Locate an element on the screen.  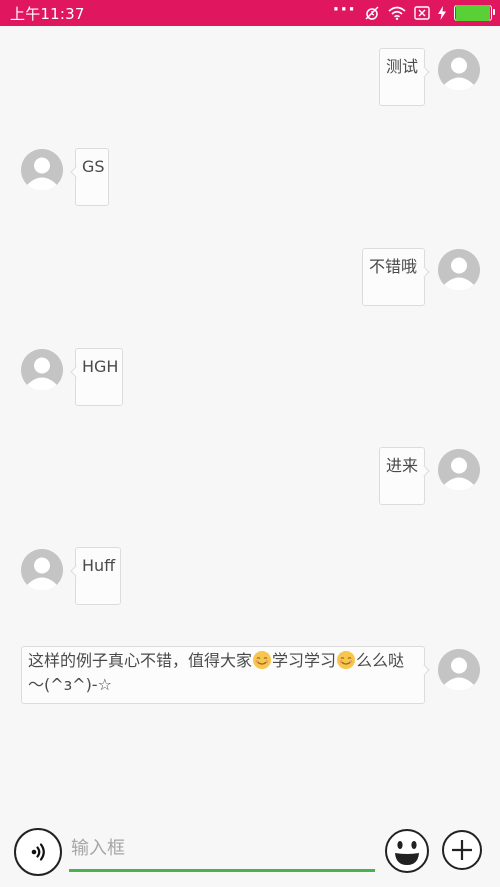
message-bubble: 进来 is located at coordinates (404, 476).